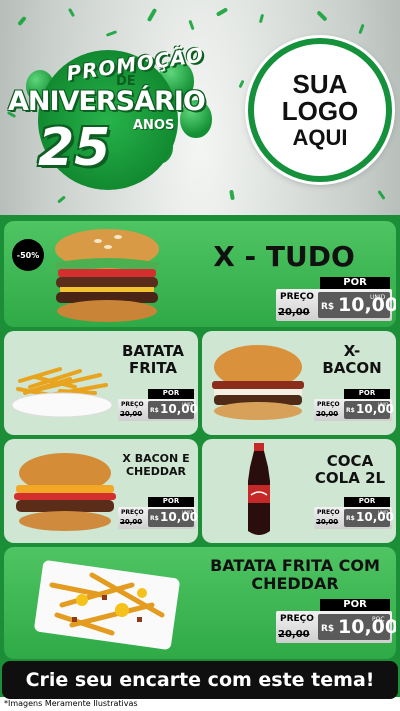 This screenshot has width=400, height=711. What do you see at coordinates (107, 101) in the screenshot?
I see `promo-aniversario: ANIVERSÁRIO` at bounding box center [107, 101].